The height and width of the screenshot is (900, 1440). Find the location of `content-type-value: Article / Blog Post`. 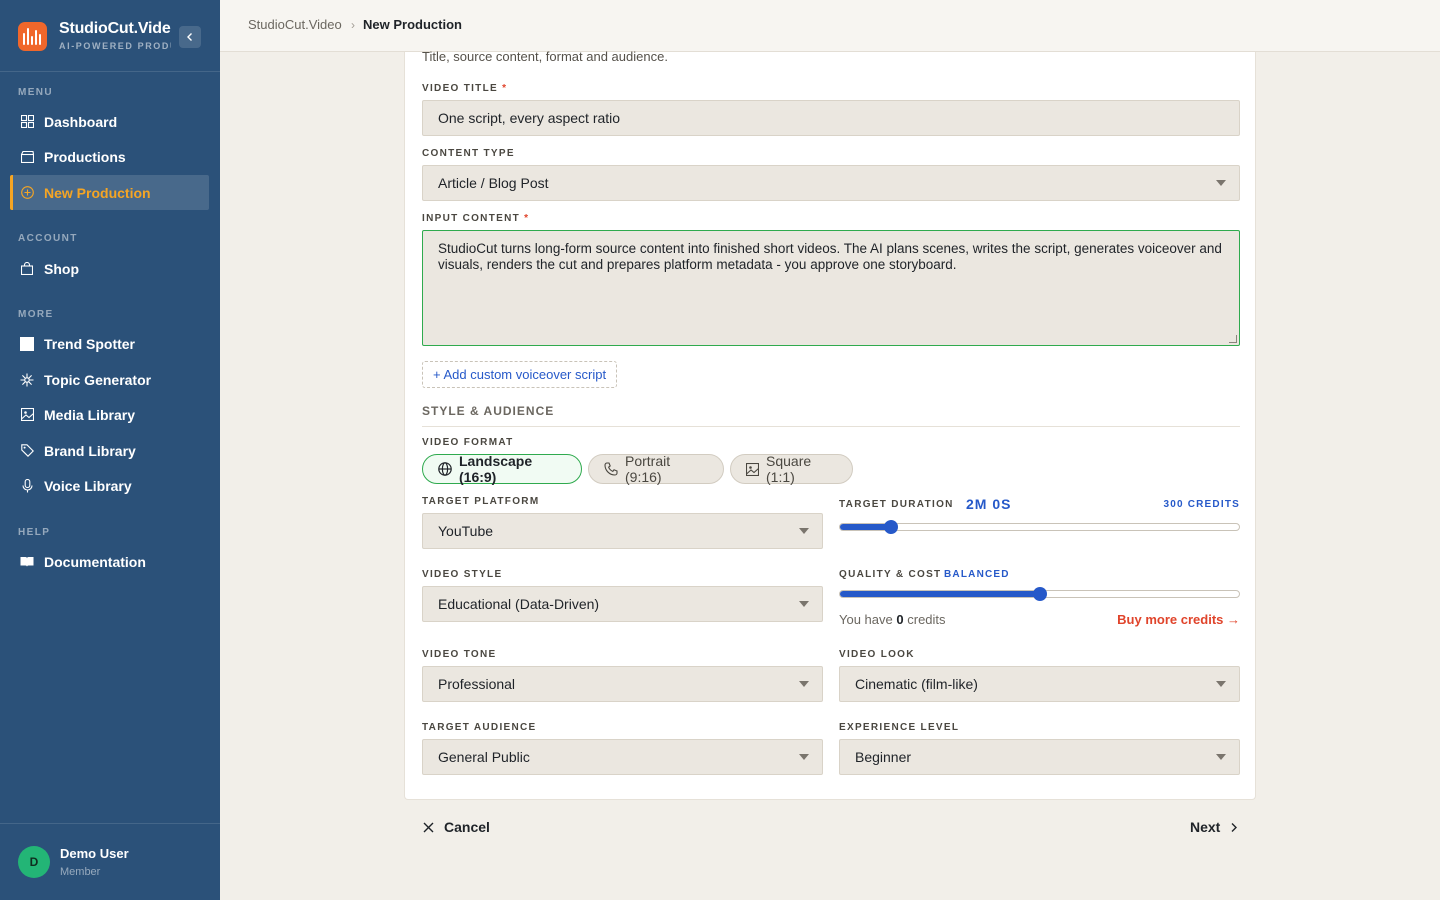

content-type-value: Article / Blog Post is located at coordinates (493, 183).